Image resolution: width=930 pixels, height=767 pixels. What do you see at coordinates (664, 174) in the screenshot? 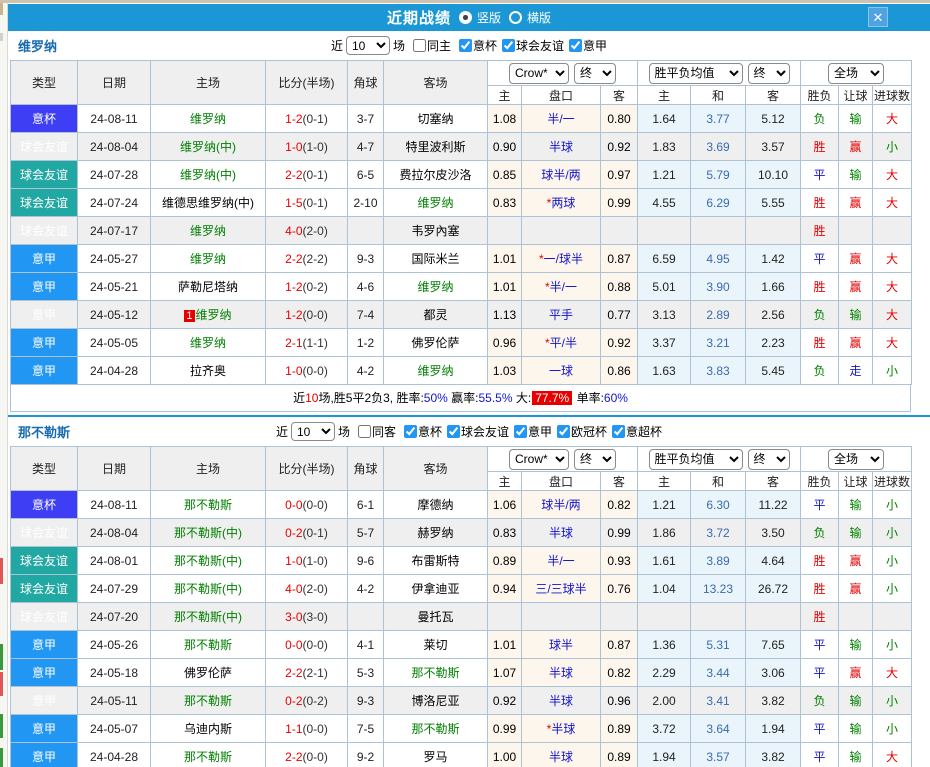
I see `avg-win-odds: 1.21` at bounding box center [664, 174].